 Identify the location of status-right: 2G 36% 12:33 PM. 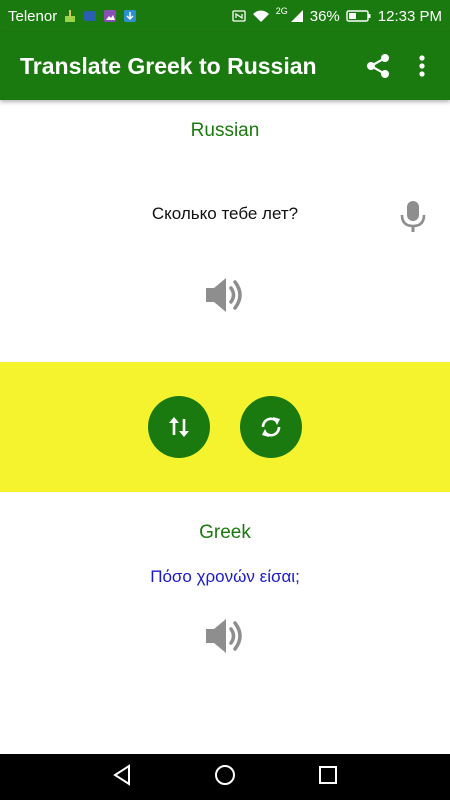
(337, 15).